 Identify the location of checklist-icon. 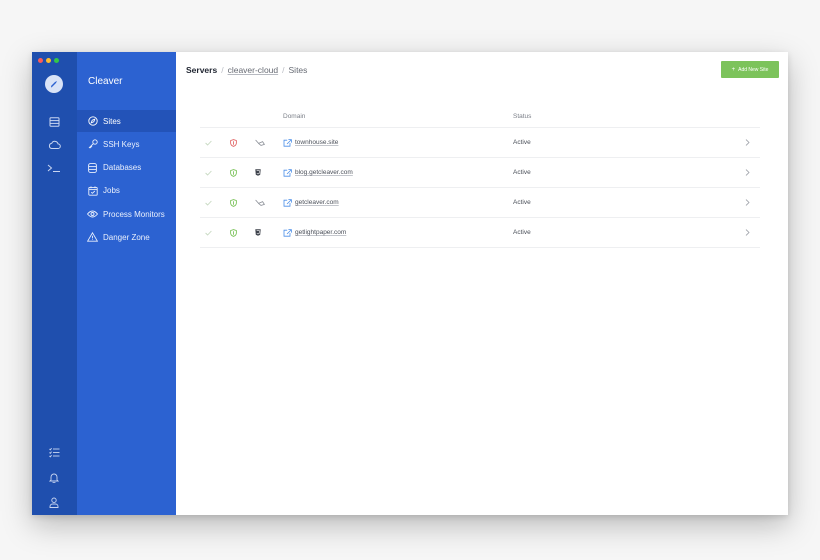
(54, 452).